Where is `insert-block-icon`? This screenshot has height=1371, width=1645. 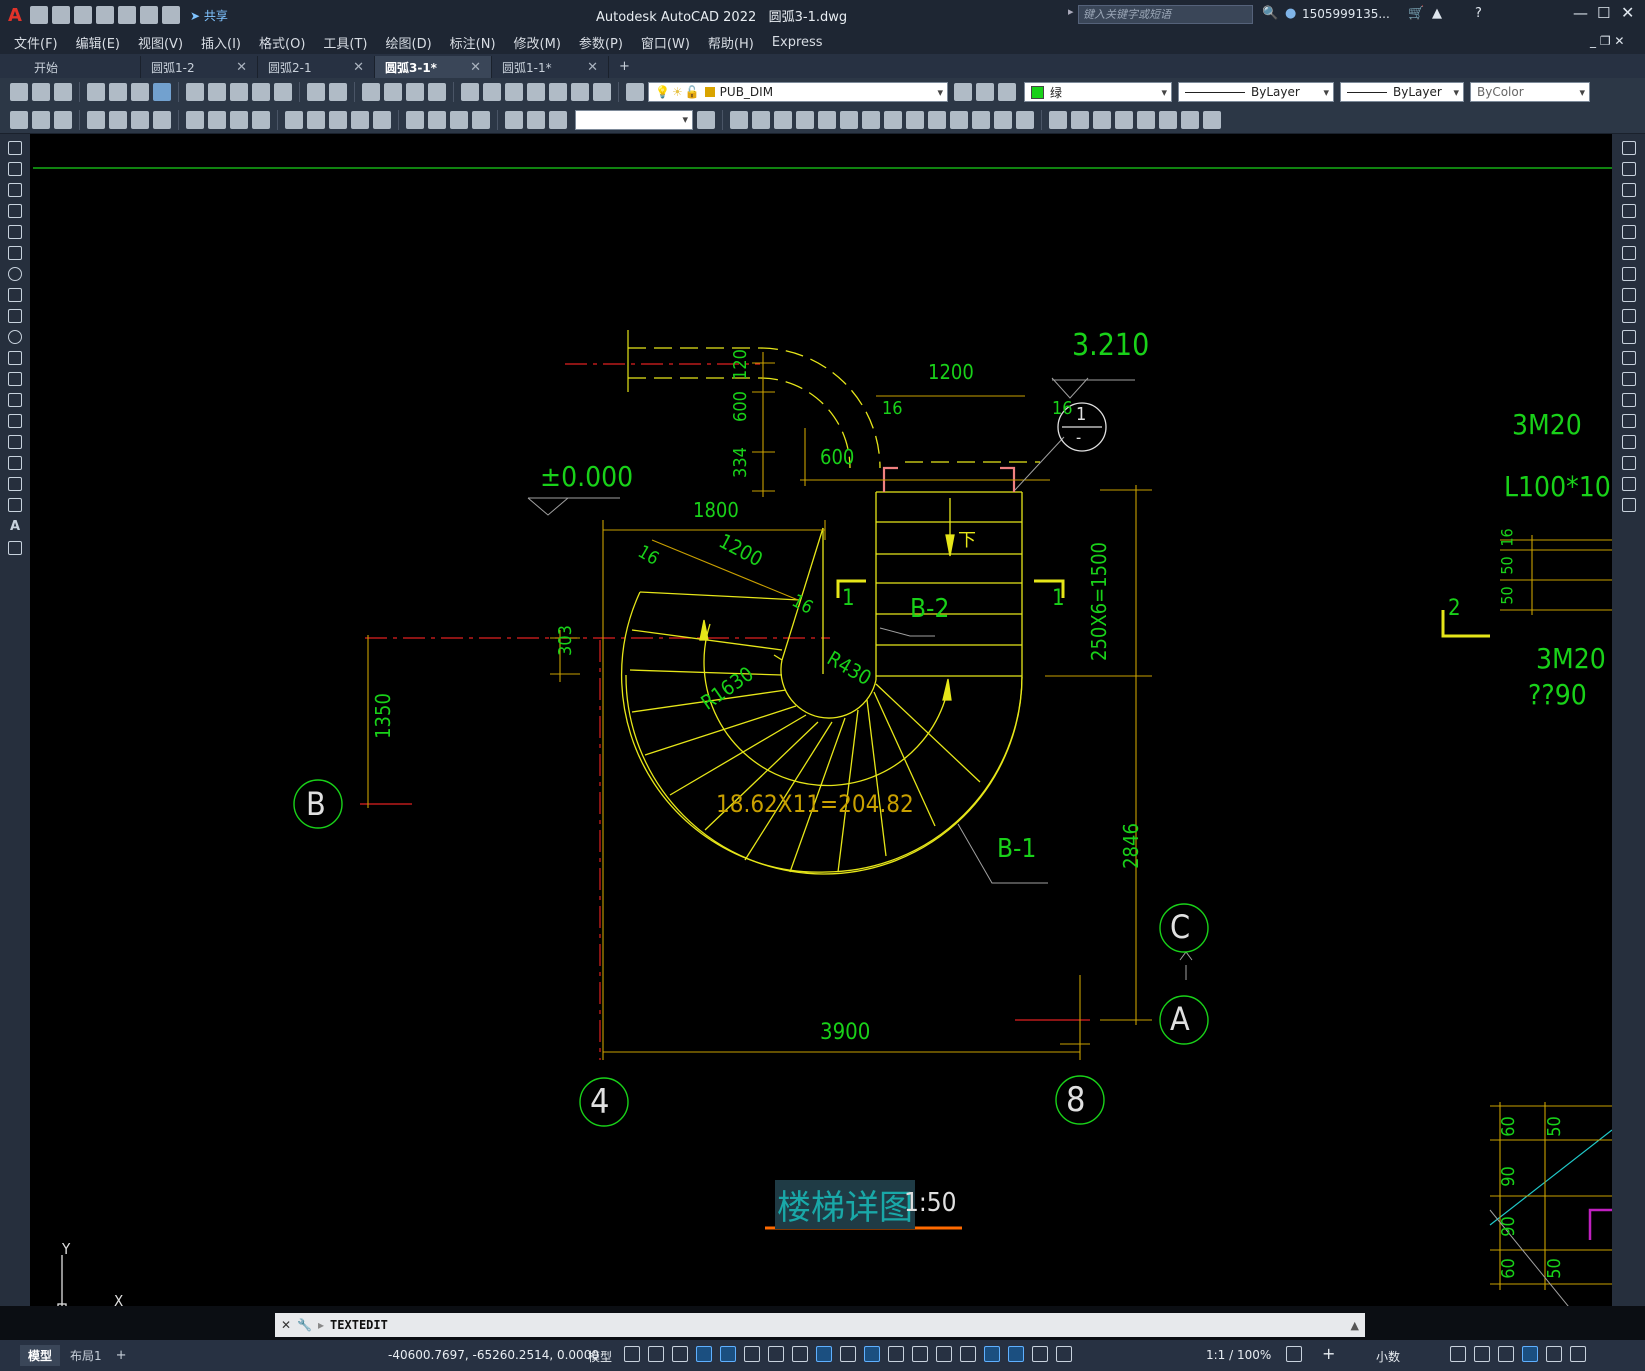 insert-block-icon is located at coordinates (15, 379).